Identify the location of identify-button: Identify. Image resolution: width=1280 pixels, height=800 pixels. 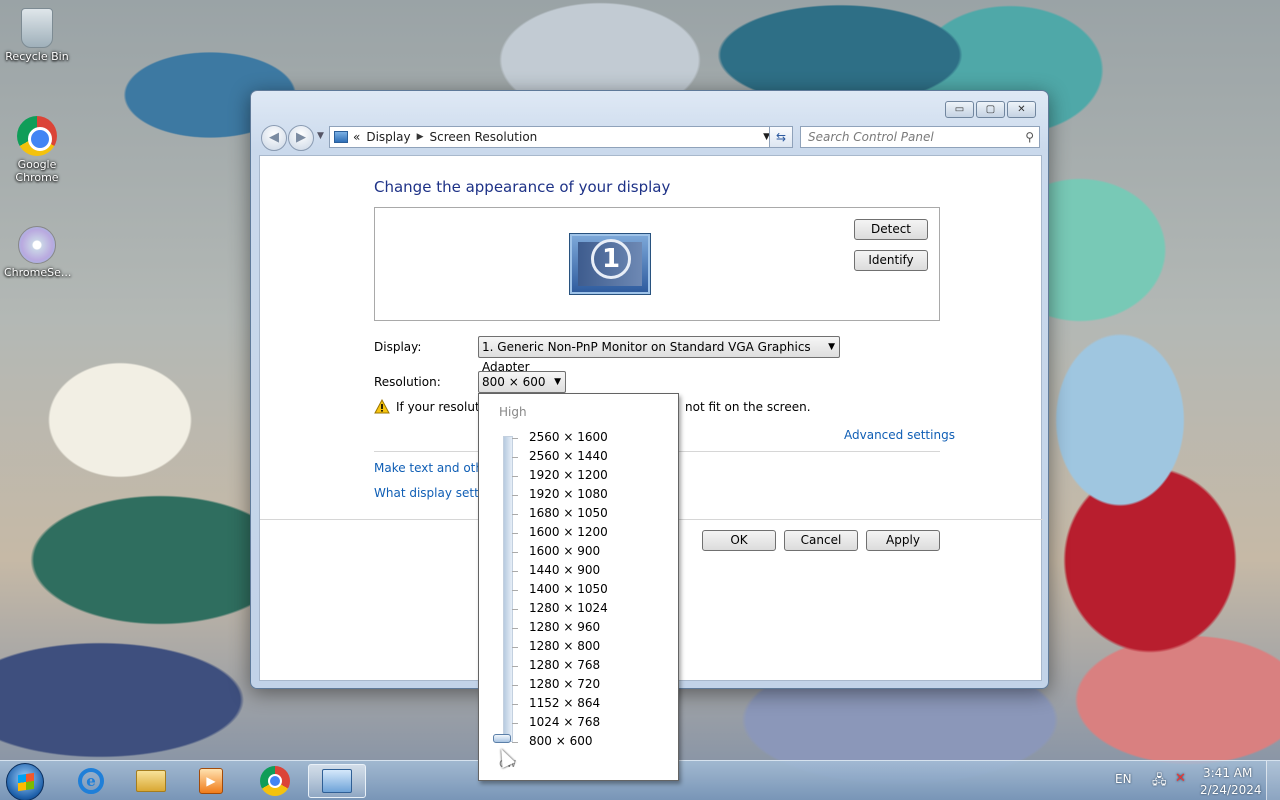
(891, 260).